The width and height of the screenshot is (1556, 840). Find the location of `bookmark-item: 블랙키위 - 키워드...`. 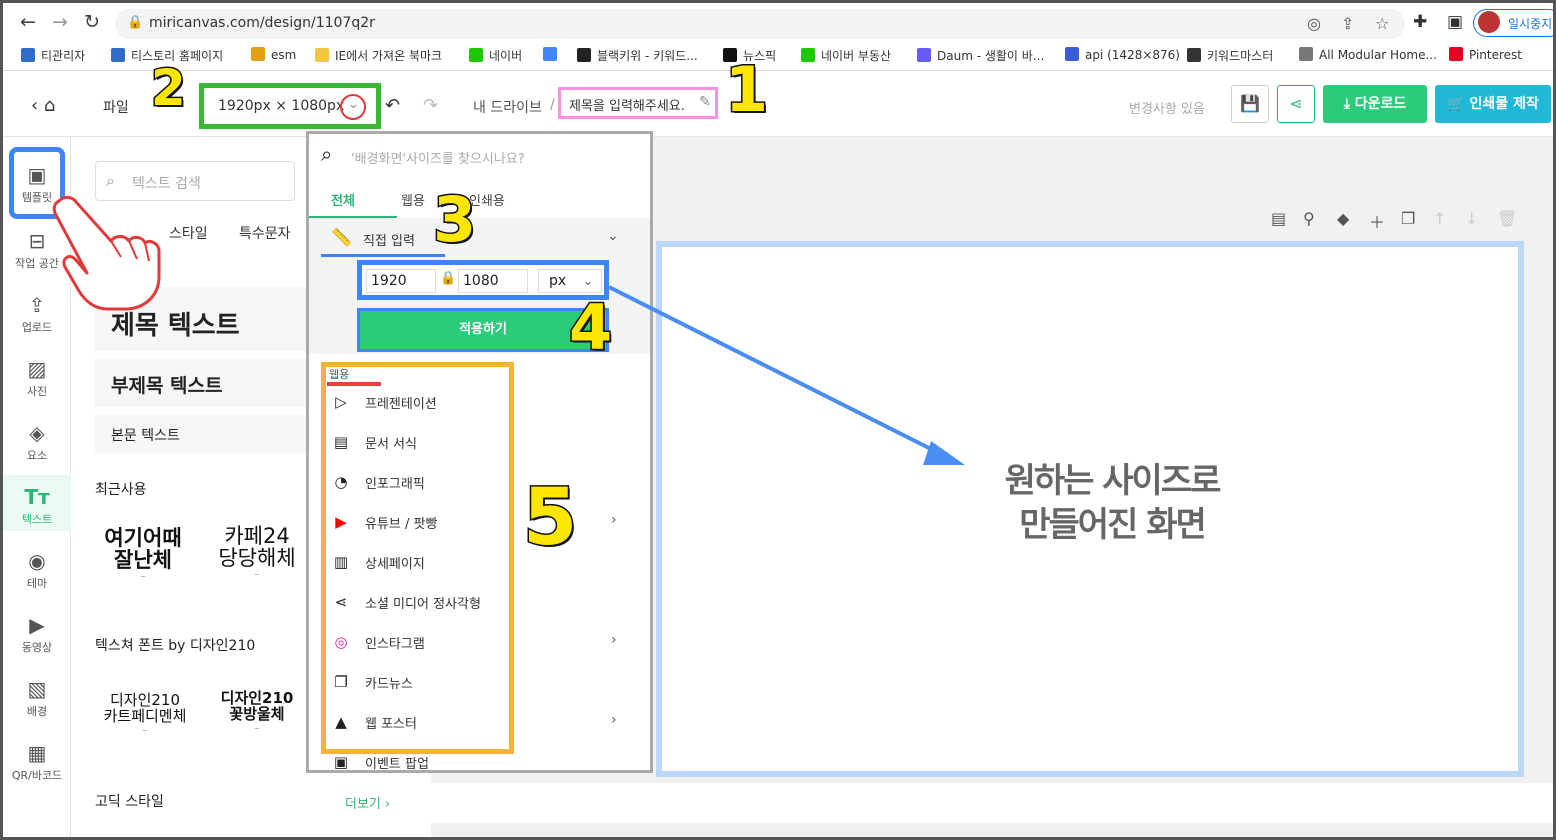

bookmark-item: 블랙키위 - 키워드... is located at coordinates (637, 57).